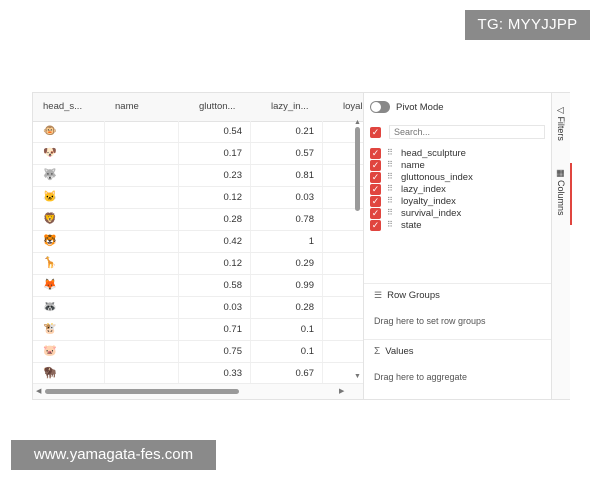 The image size is (600, 480). Describe the element at coordinates (215, 351) in the screenshot. I see `gluttonous-cell: 0.75` at that location.